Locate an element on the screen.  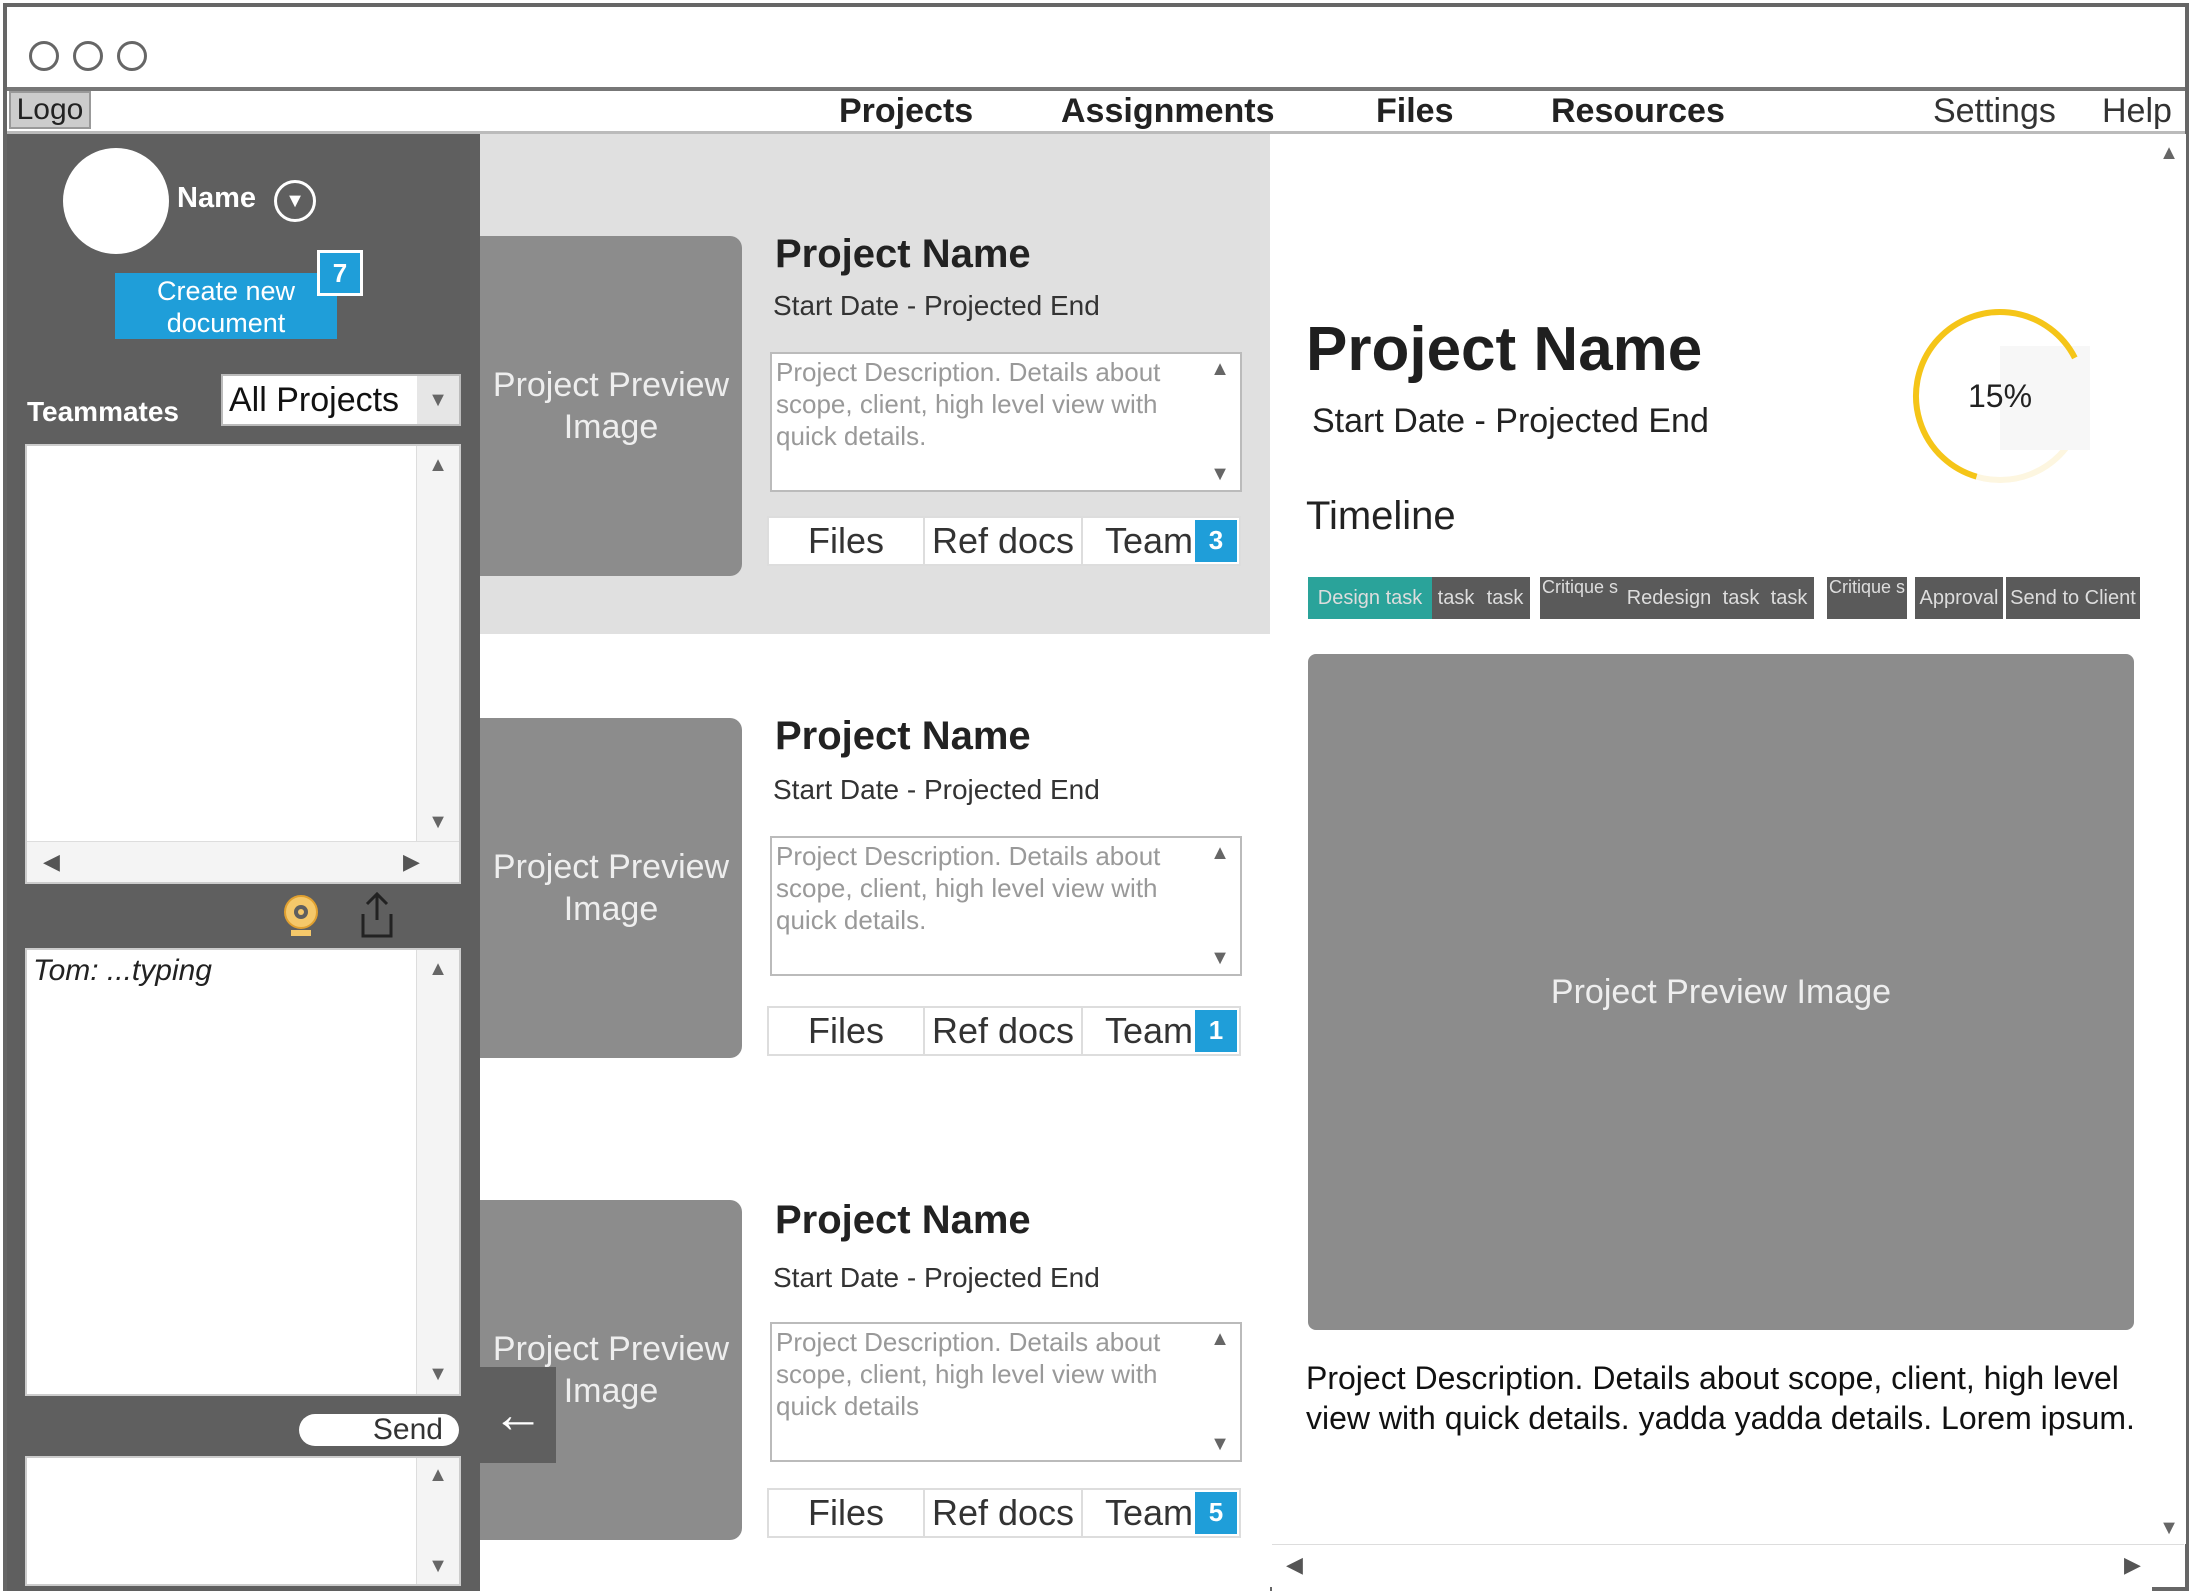
project-tabs: Files Ref docs Team 1 is located at coordinates (1004, 1031).